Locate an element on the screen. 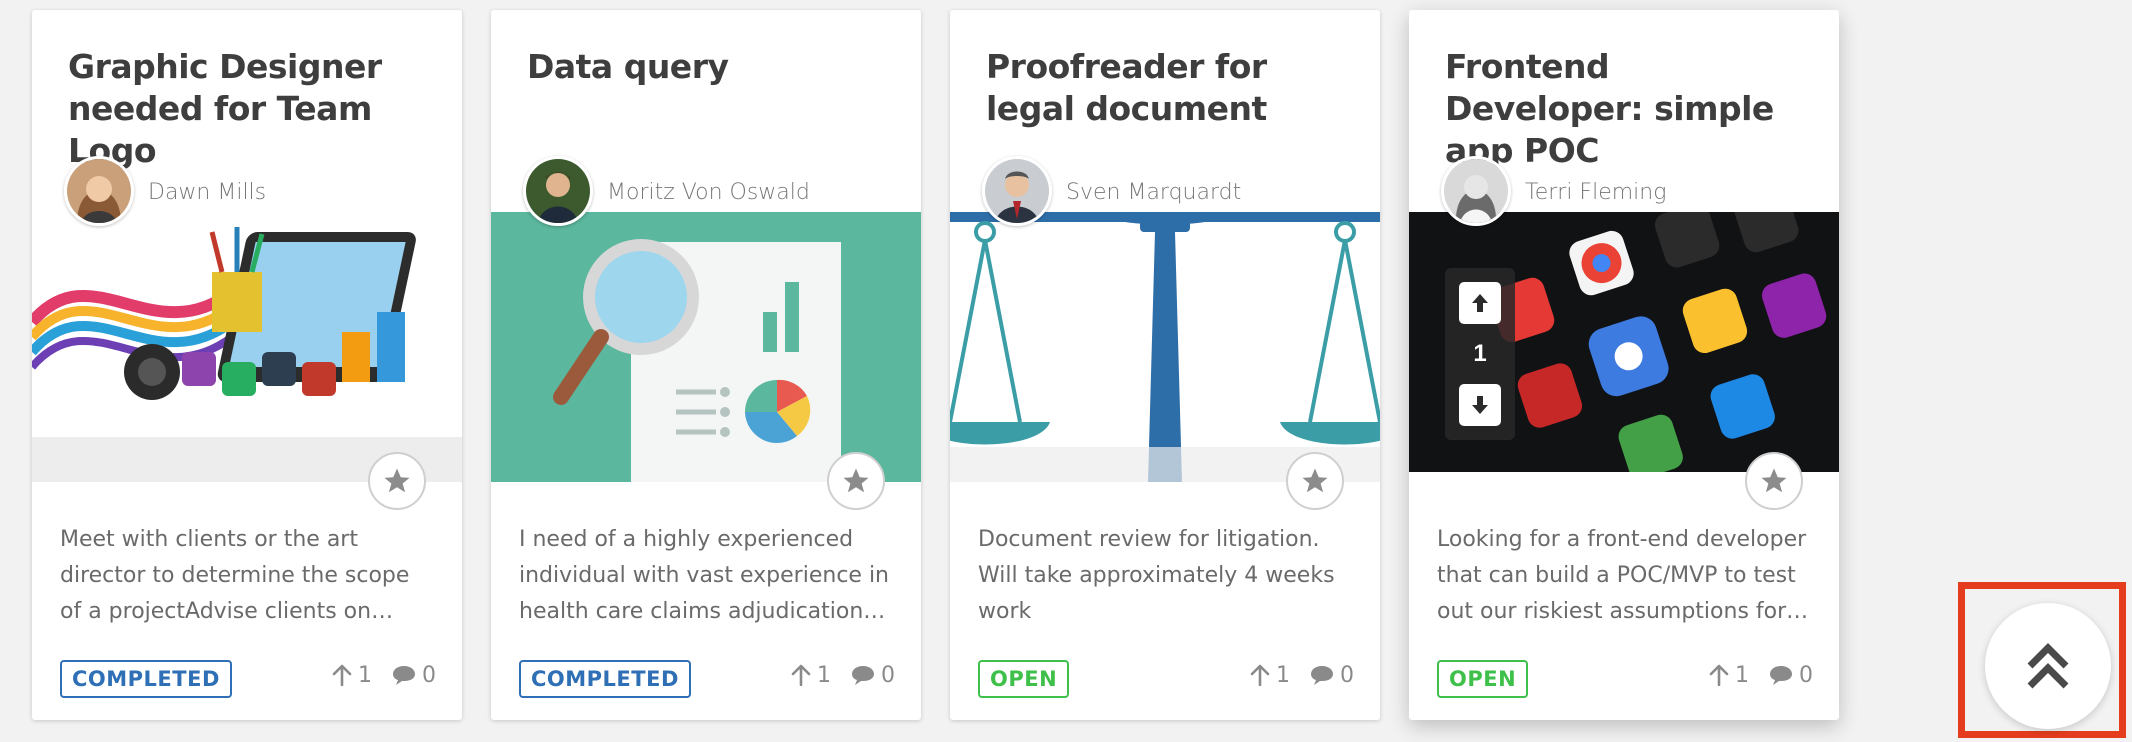 The height and width of the screenshot is (742, 2132). card-title: Data query is located at coordinates (709, 67).